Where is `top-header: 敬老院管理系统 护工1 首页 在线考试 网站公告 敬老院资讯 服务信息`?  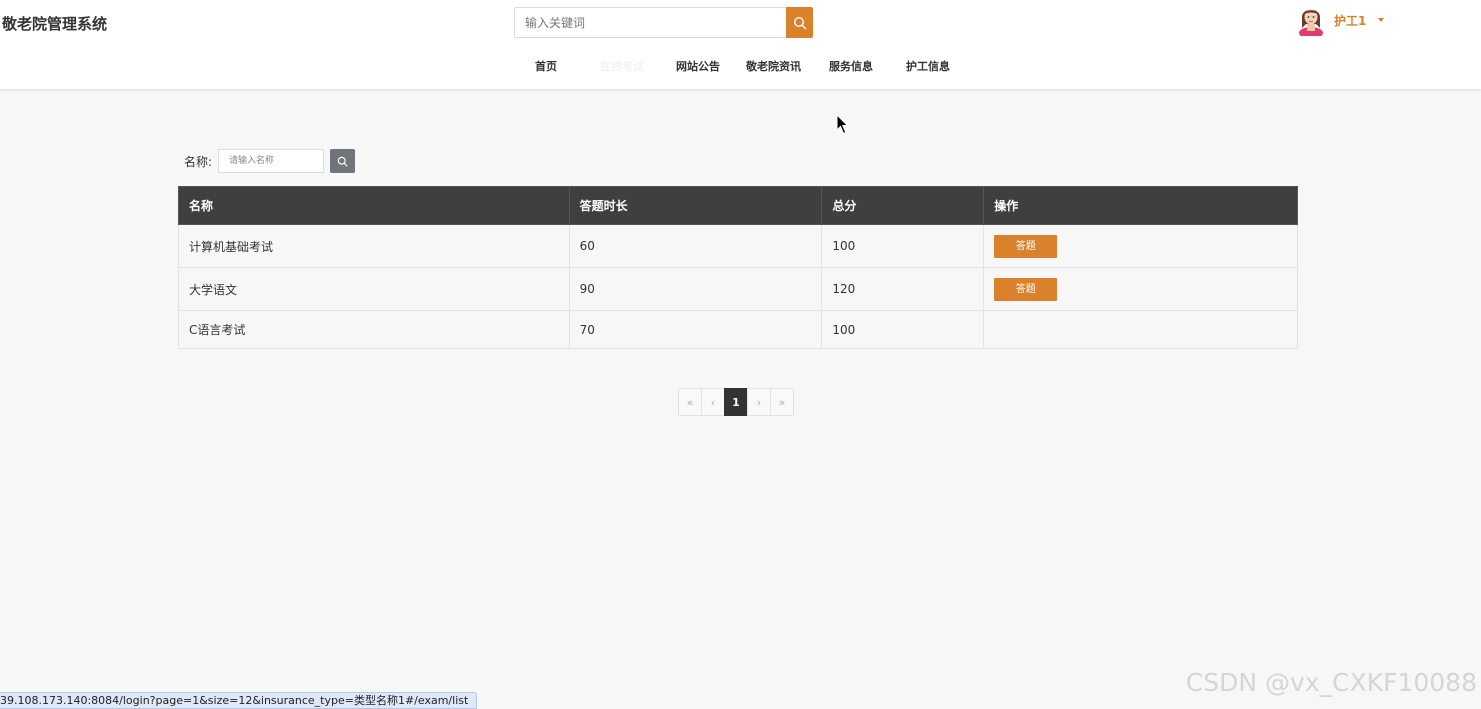 top-header: 敬老院管理系统 护工1 首页 在线考试 网站公告 敬老院资讯 服务信息 is located at coordinates (740, 44).